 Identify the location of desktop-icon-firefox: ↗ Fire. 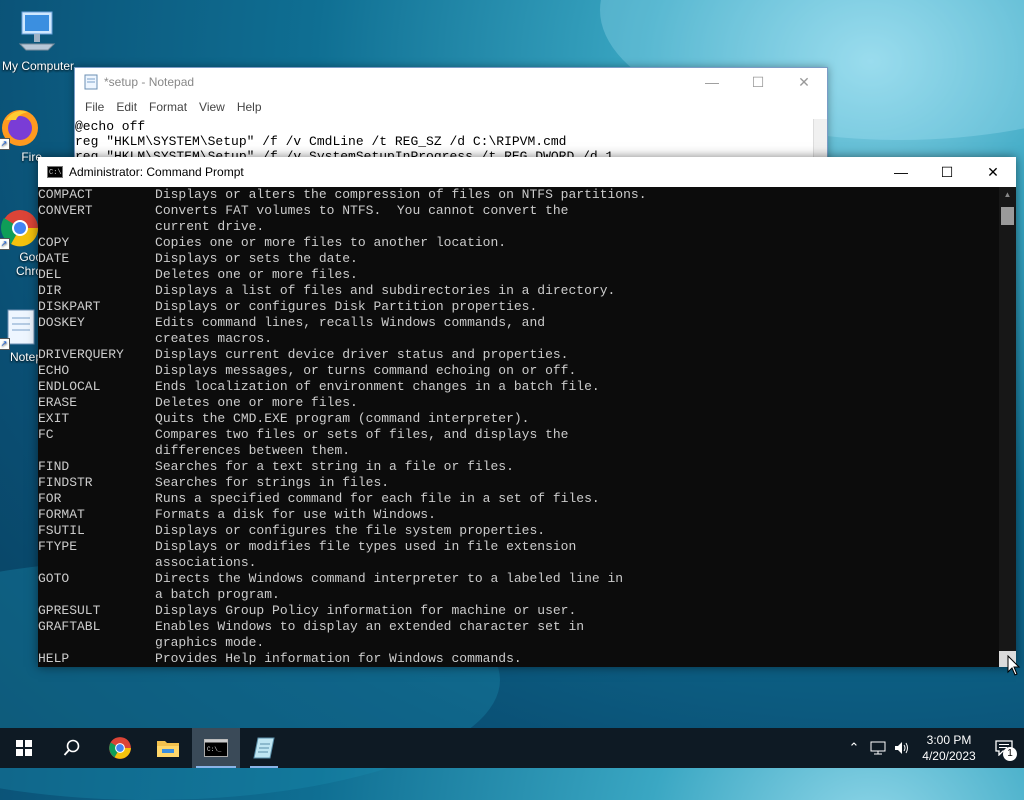
(21, 135).